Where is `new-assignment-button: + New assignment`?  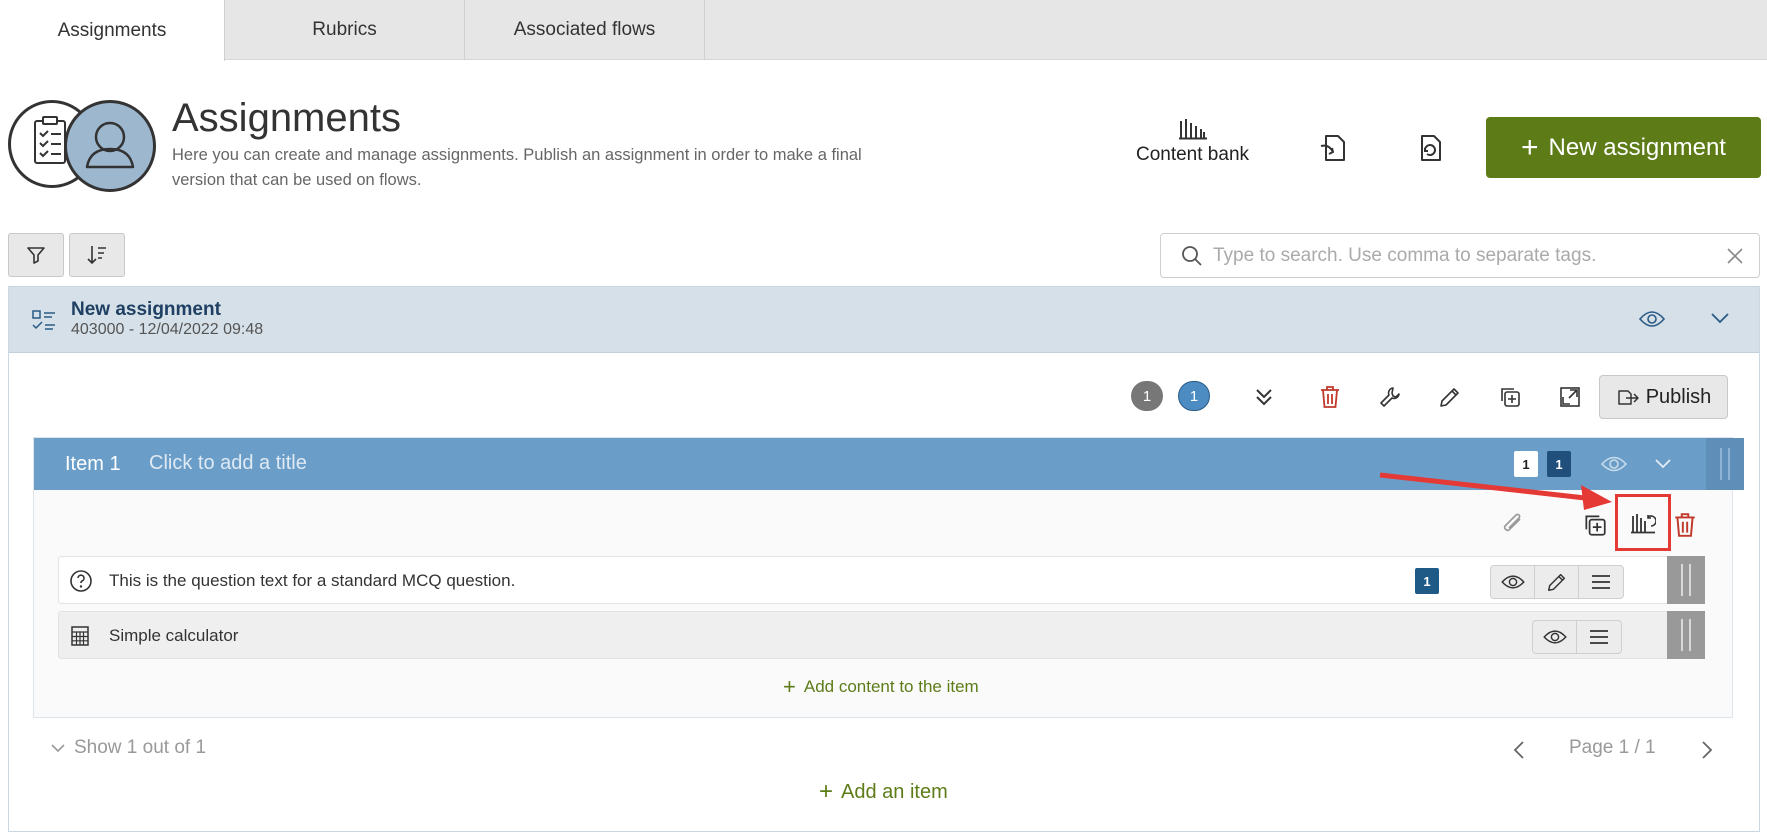
new-assignment-button: + New assignment is located at coordinates (1623, 147).